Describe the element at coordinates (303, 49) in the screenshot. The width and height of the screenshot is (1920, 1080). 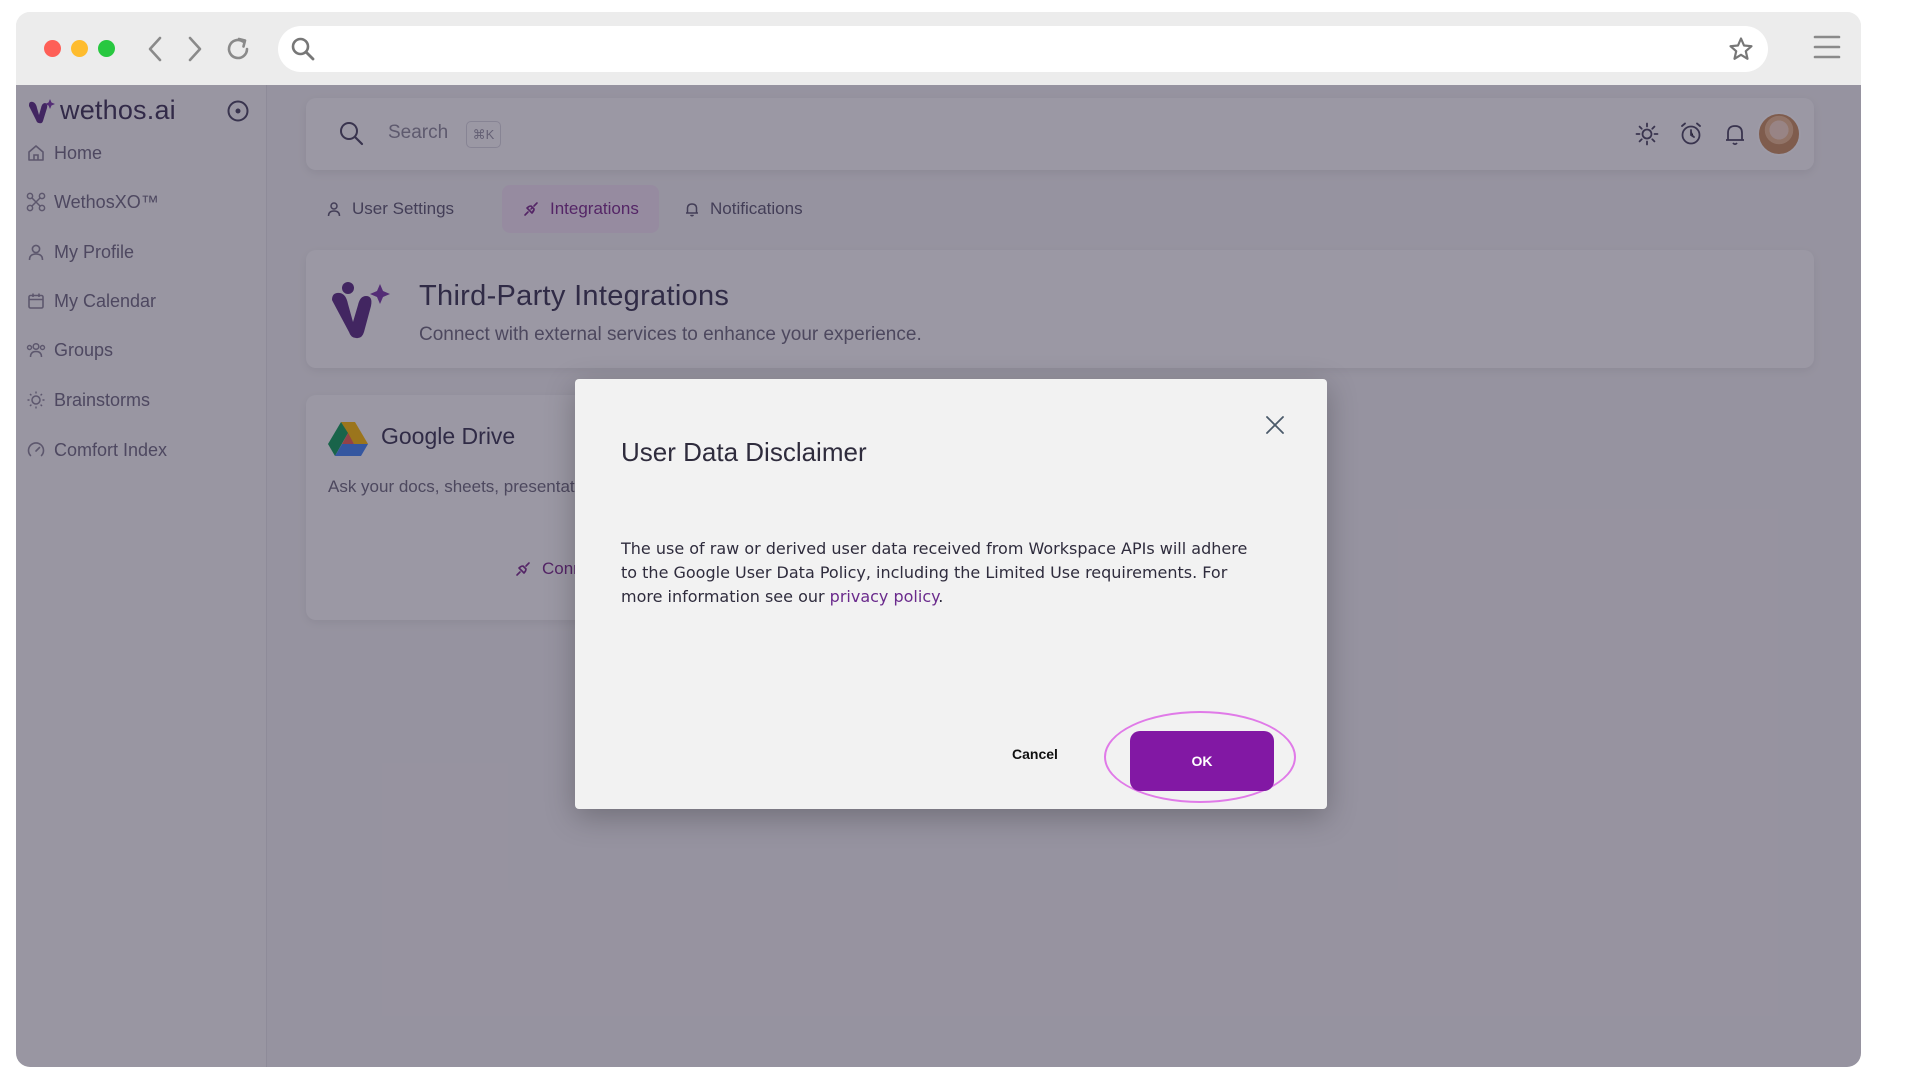
I see `search-icon` at that location.